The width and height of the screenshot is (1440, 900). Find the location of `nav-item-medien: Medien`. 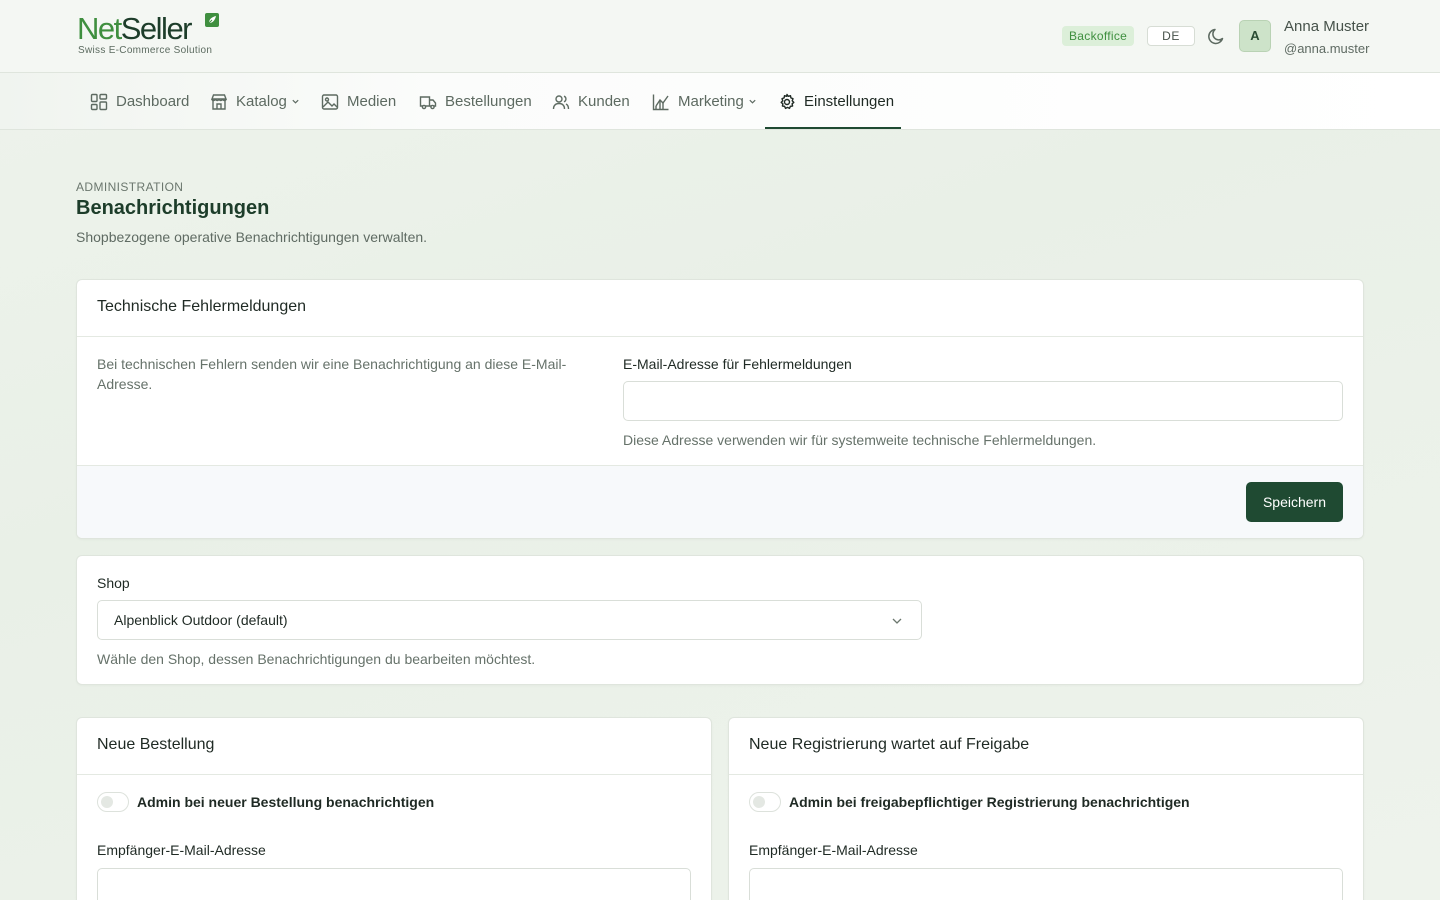

nav-item-medien: Medien is located at coordinates (358, 101).